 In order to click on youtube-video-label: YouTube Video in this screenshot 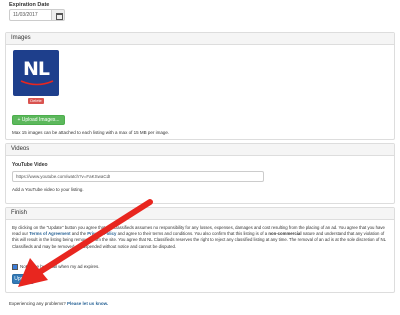, I will do `click(30, 165)`.